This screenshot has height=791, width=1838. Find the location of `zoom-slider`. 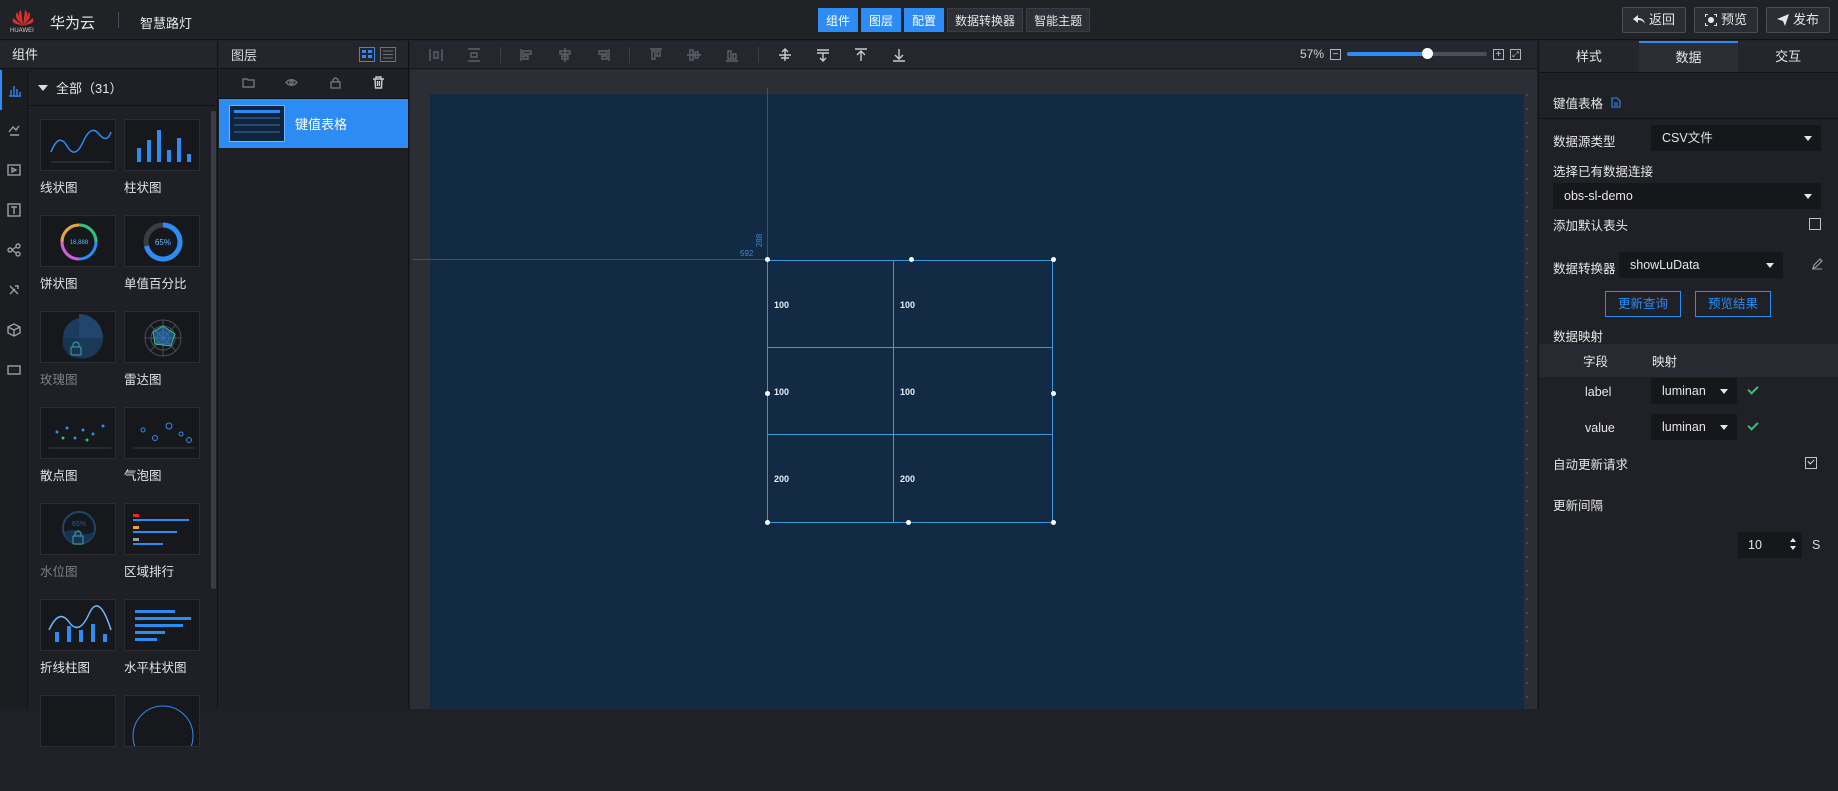

zoom-slider is located at coordinates (1417, 53).